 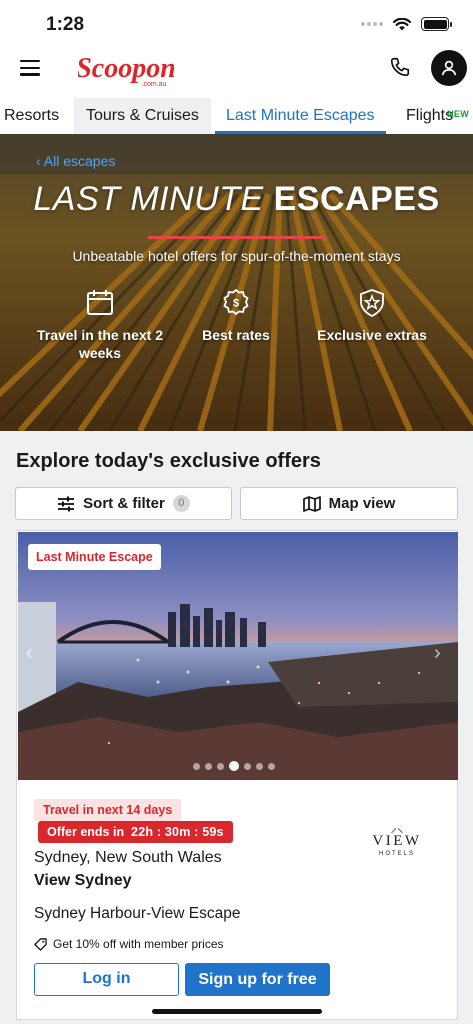 What do you see at coordinates (311, 503) in the screenshot?
I see `map-icon` at bounding box center [311, 503].